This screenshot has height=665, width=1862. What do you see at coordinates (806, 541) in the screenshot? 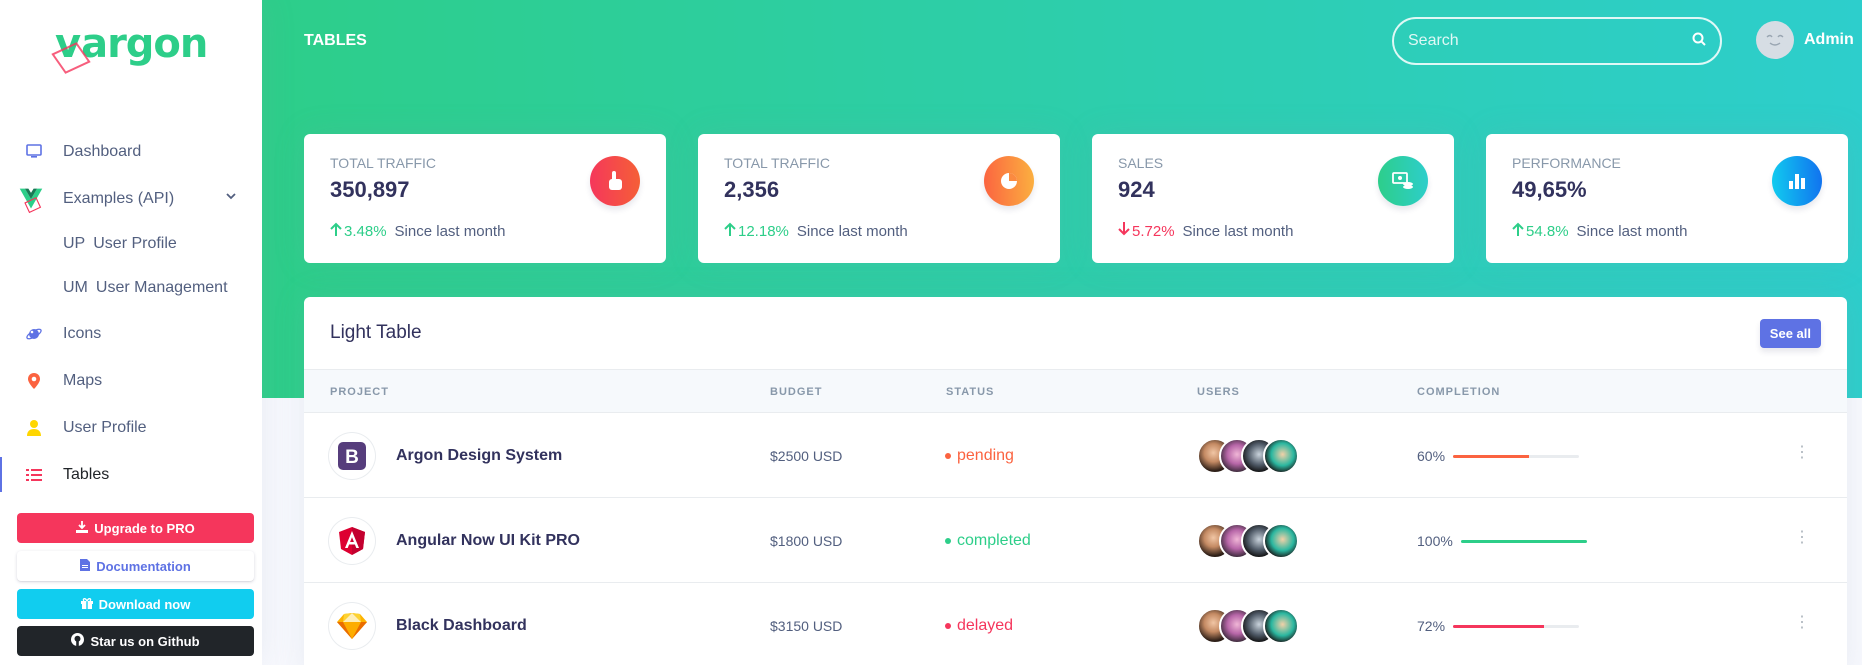
I see `budget: $1800 USD` at bounding box center [806, 541].